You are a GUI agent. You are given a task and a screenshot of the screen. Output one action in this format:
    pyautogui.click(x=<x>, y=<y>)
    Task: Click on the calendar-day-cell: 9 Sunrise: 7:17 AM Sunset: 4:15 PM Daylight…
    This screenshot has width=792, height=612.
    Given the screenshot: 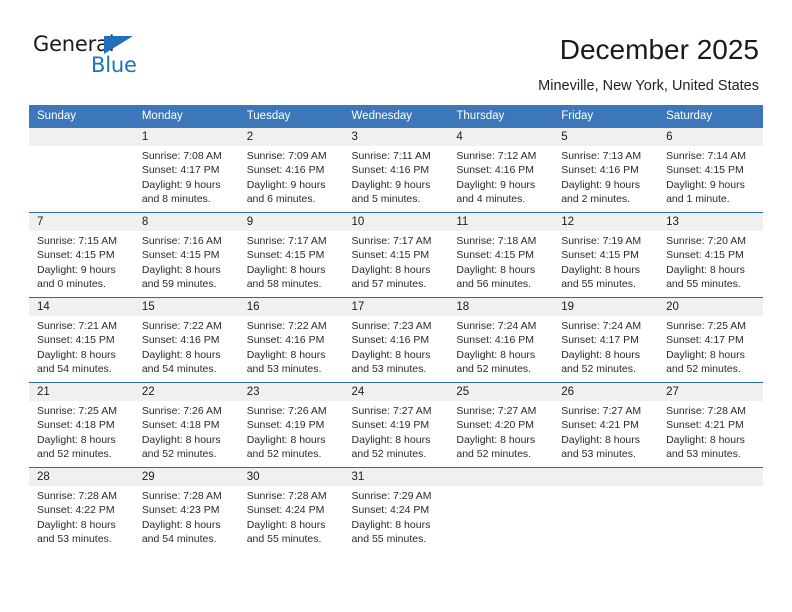 What is the action you would take?
    pyautogui.click(x=291, y=255)
    